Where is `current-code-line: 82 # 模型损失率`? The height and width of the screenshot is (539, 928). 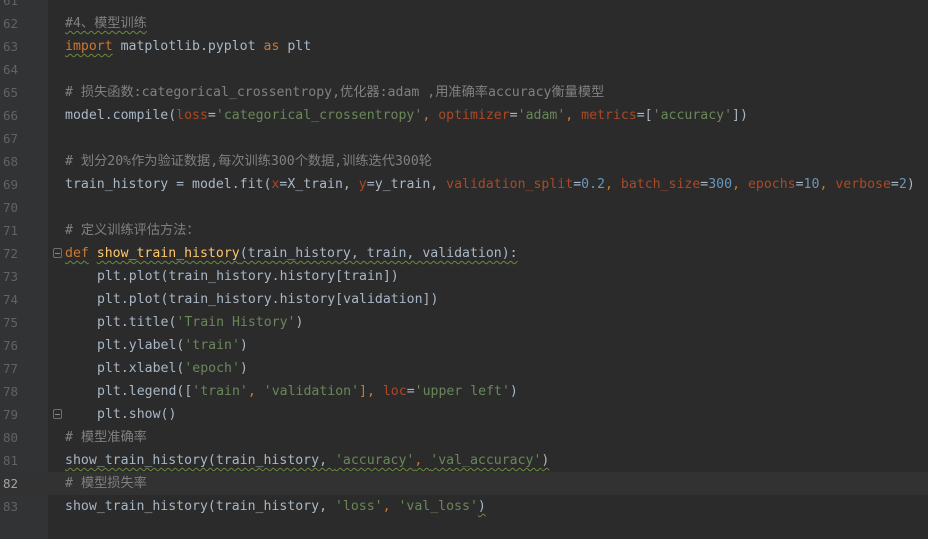
current-code-line: 82 # 模型损失率 is located at coordinates (464, 483).